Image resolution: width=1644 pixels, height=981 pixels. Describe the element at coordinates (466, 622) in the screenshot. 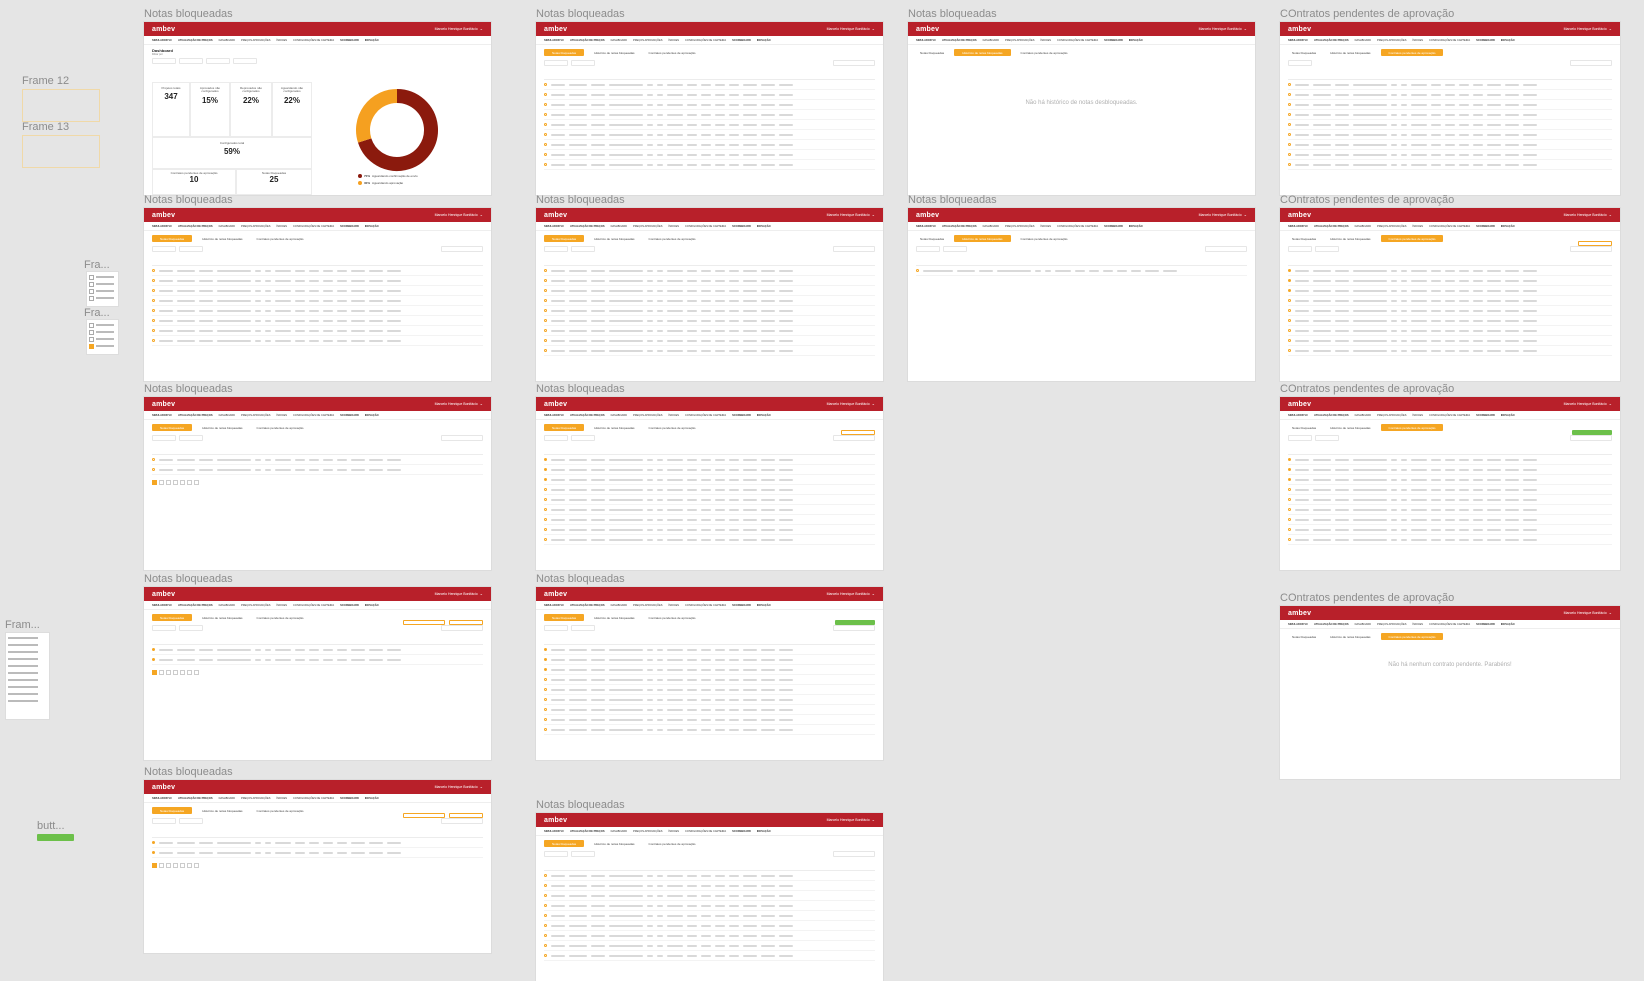

I see `action-button` at that location.